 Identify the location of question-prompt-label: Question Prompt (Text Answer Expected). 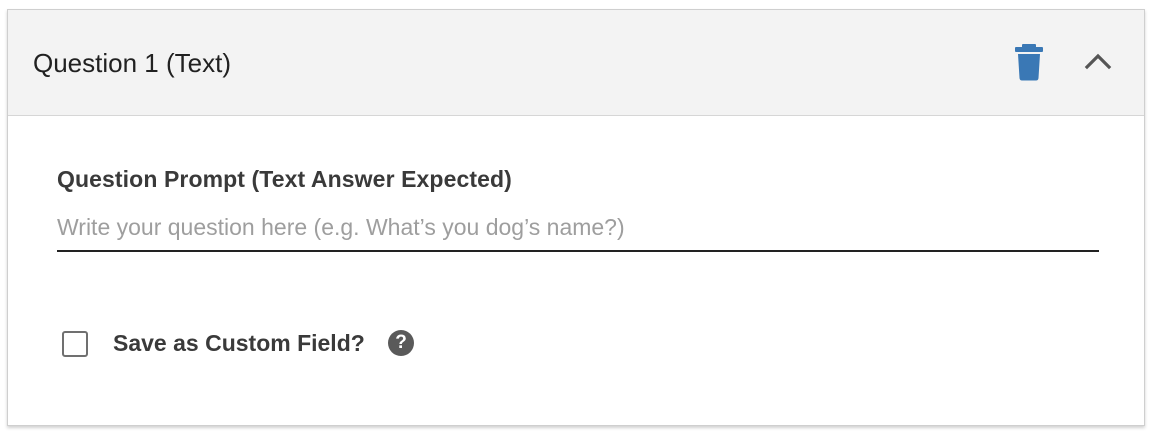
(284, 179).